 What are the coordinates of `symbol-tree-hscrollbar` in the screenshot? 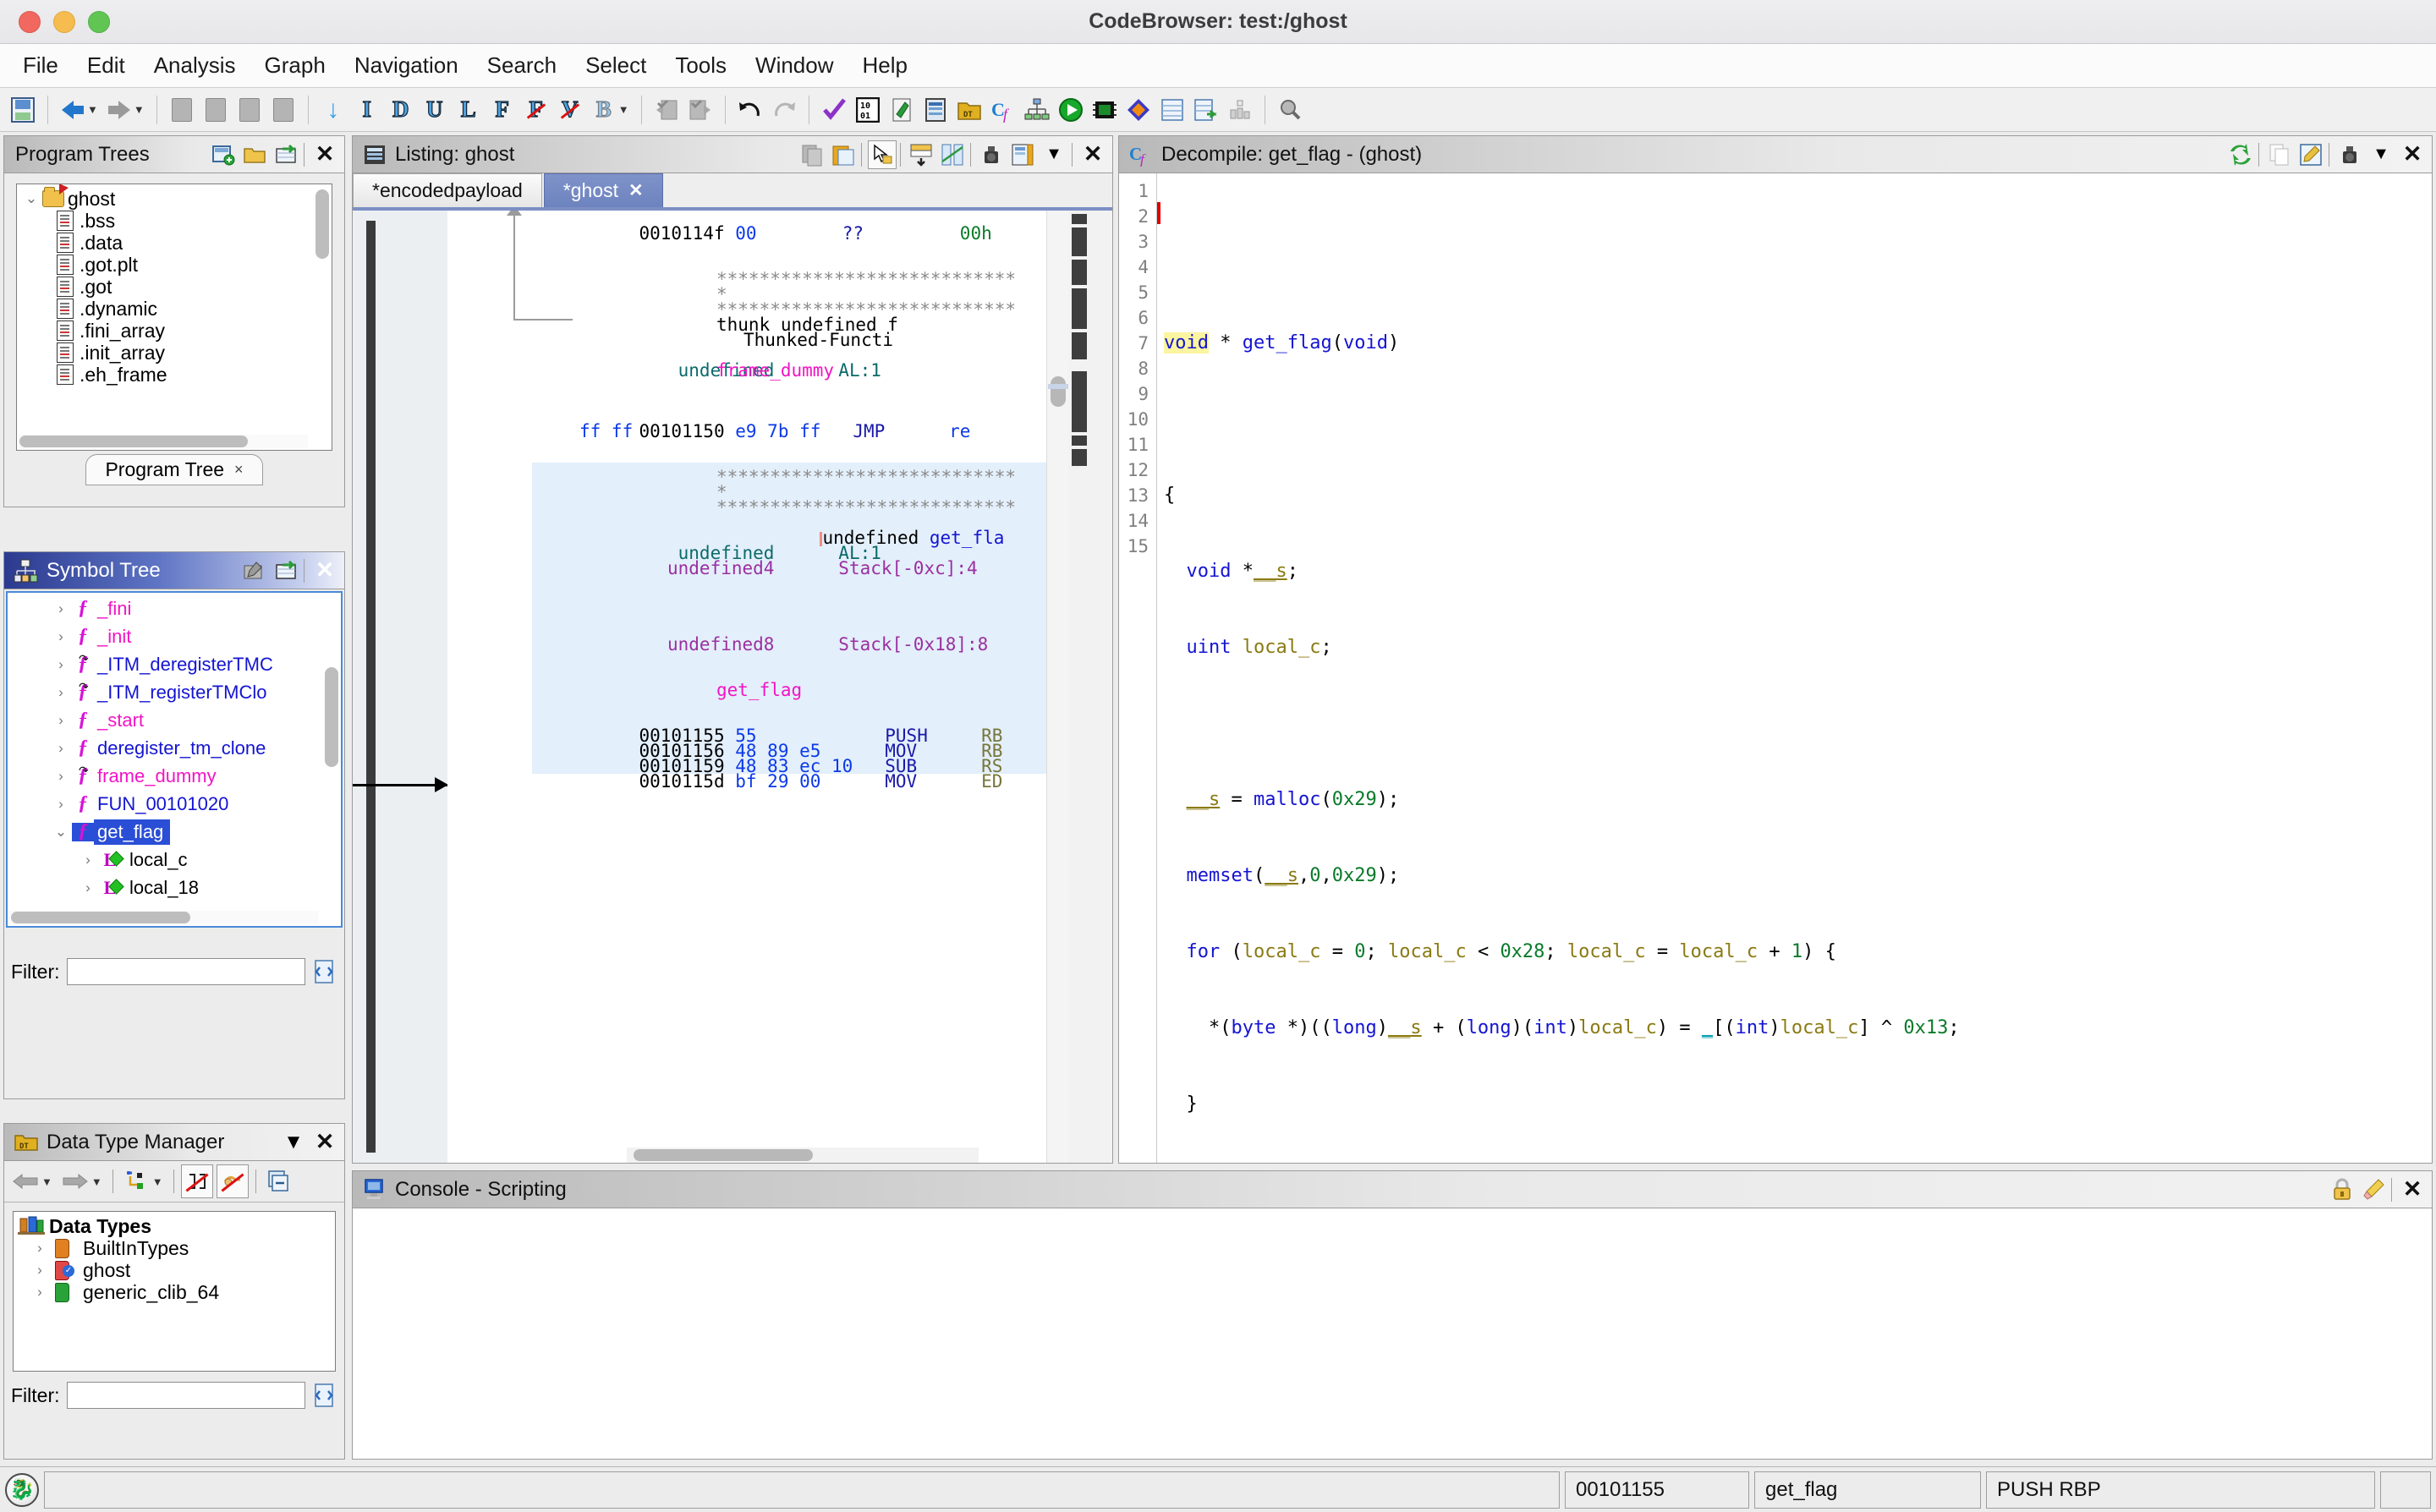 It's located at (164, 917).